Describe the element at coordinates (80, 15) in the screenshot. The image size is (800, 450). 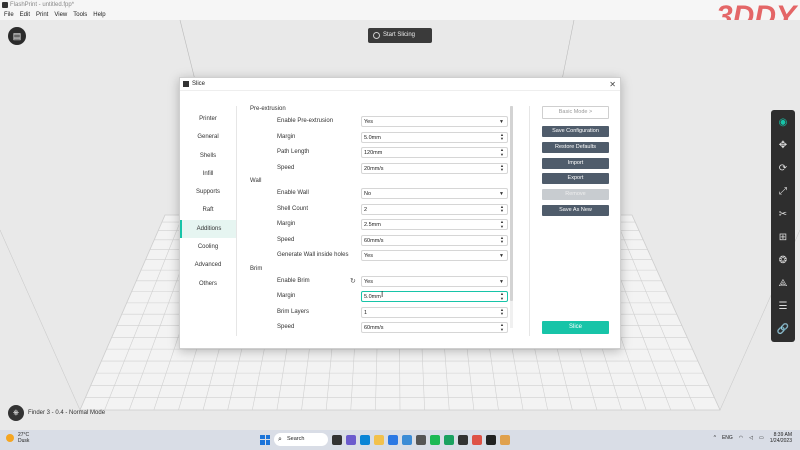
I see `menu-tools: Tools` at that location.